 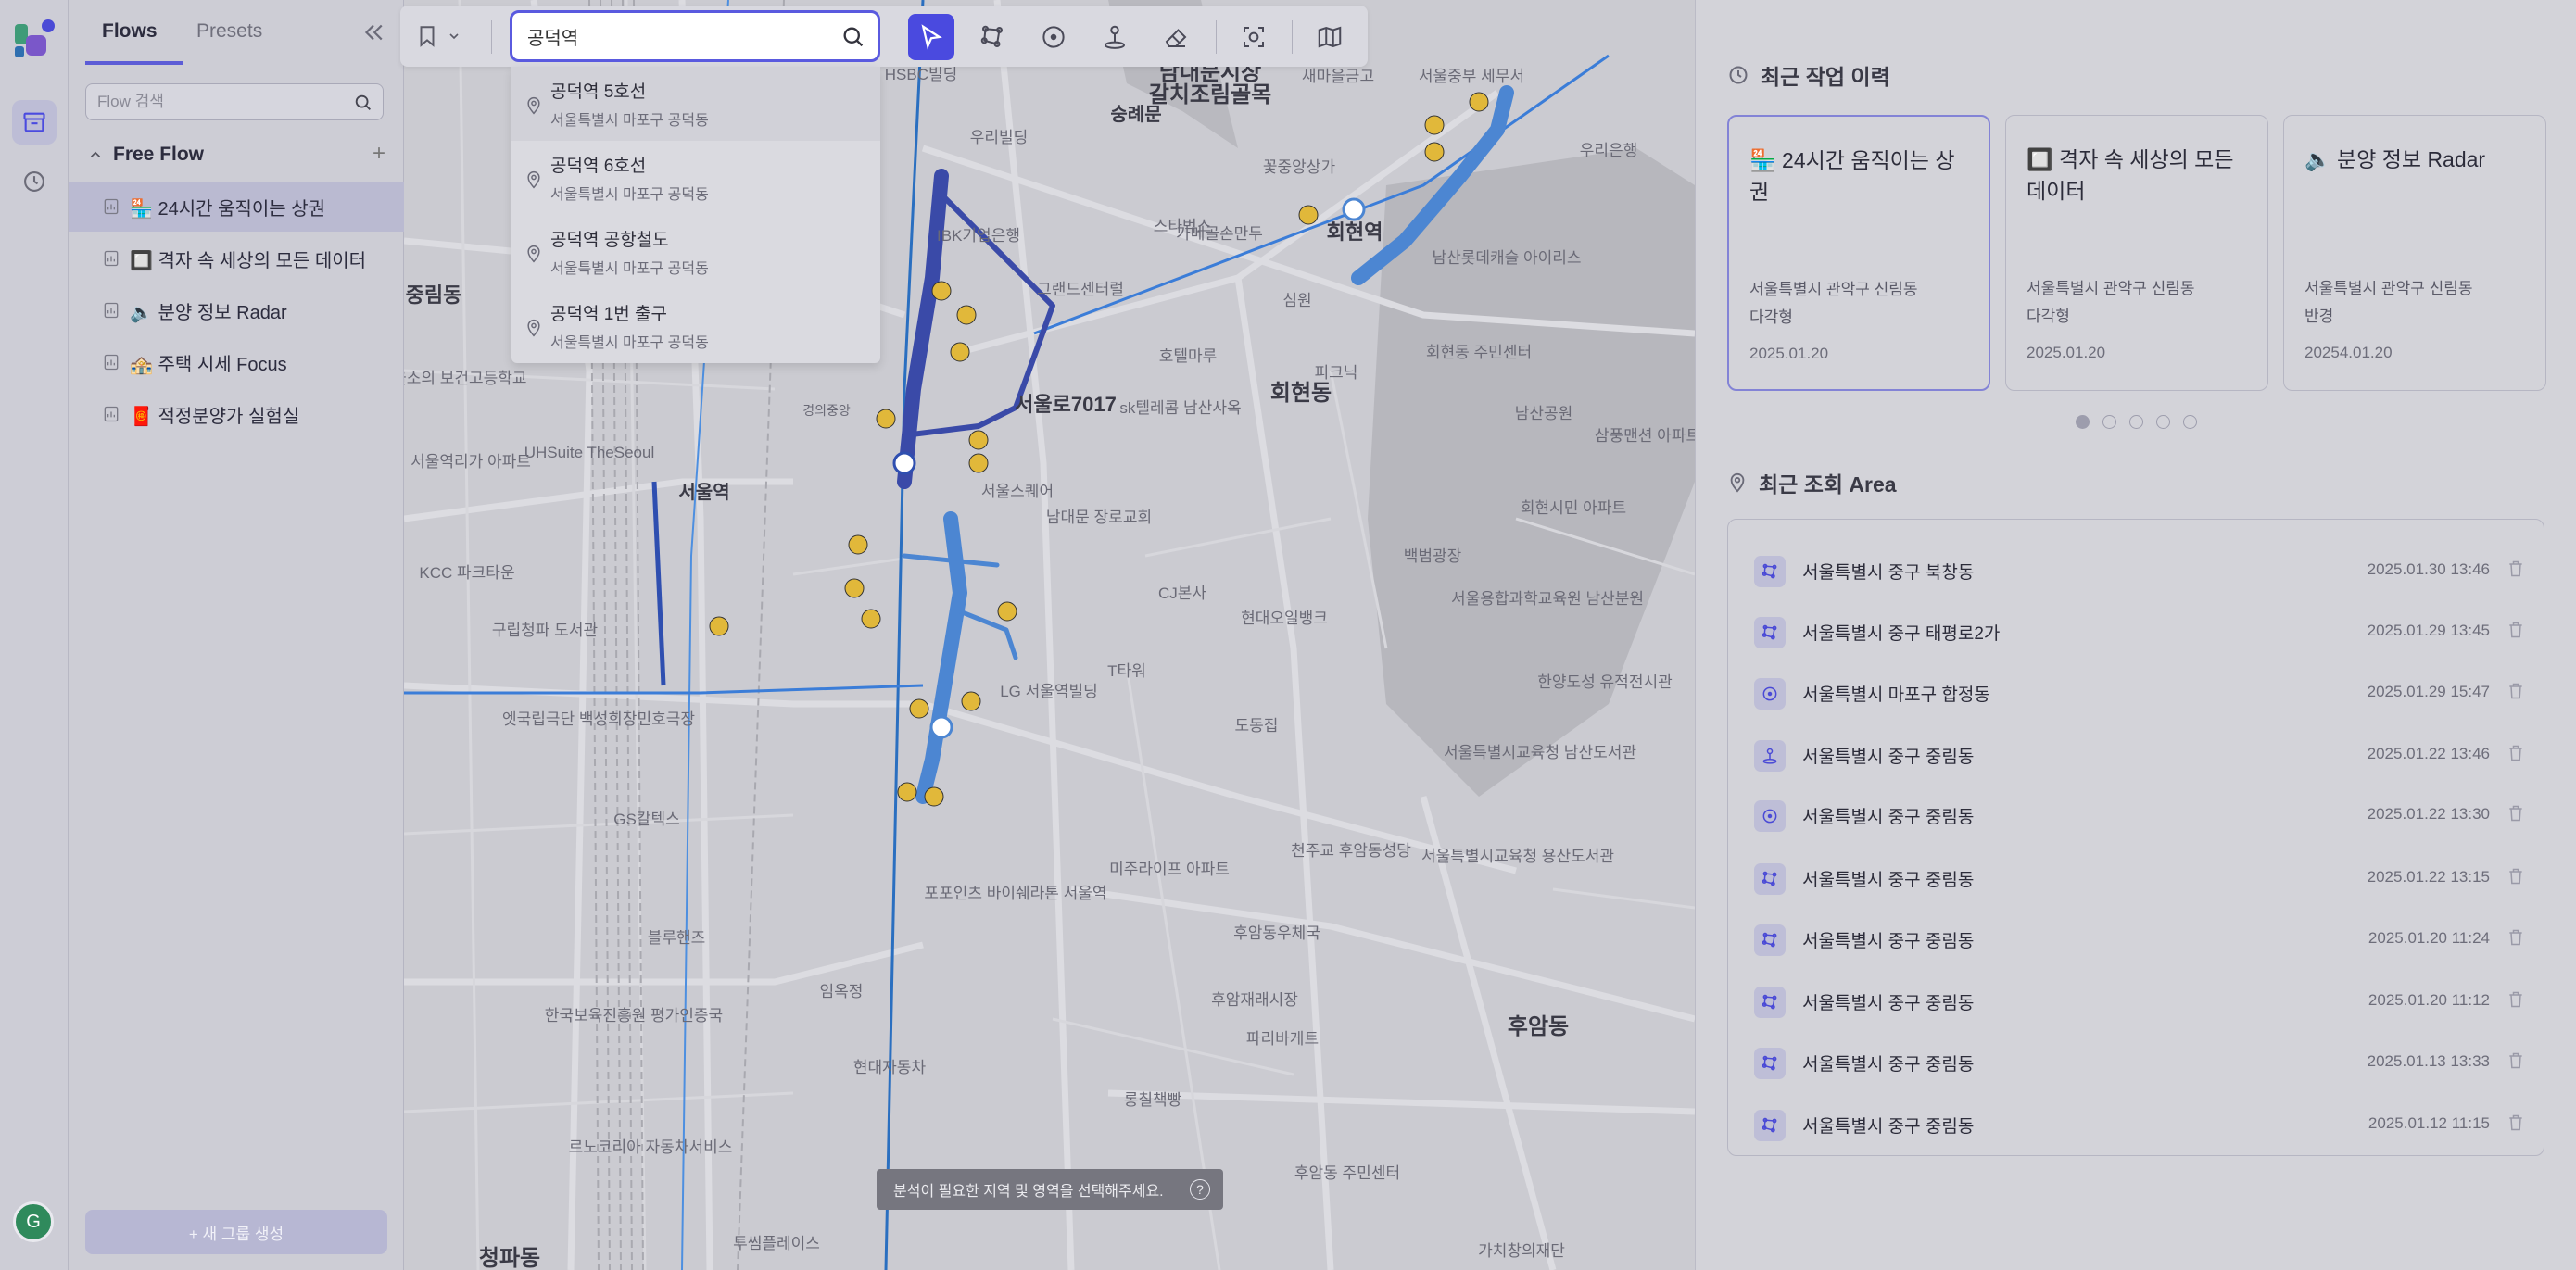 What do you see at coordinates (237, 310) in the screenshot?
I see `flow-item: 🔈 분양 정보 Radar` at bounding box center [237, 310].